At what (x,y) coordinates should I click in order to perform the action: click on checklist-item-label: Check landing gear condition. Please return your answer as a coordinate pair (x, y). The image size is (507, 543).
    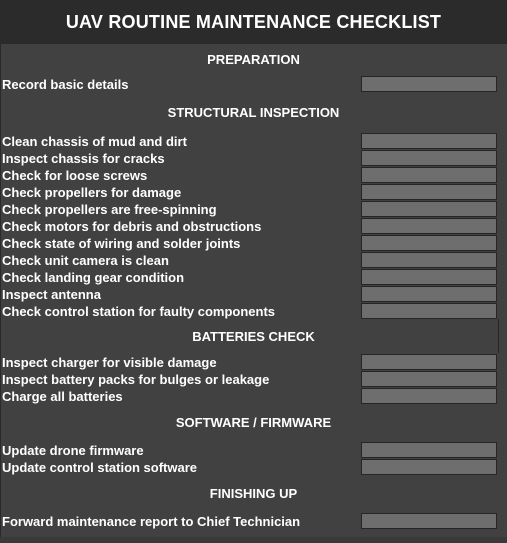
    Looking at the image, I should click on (93, 277).